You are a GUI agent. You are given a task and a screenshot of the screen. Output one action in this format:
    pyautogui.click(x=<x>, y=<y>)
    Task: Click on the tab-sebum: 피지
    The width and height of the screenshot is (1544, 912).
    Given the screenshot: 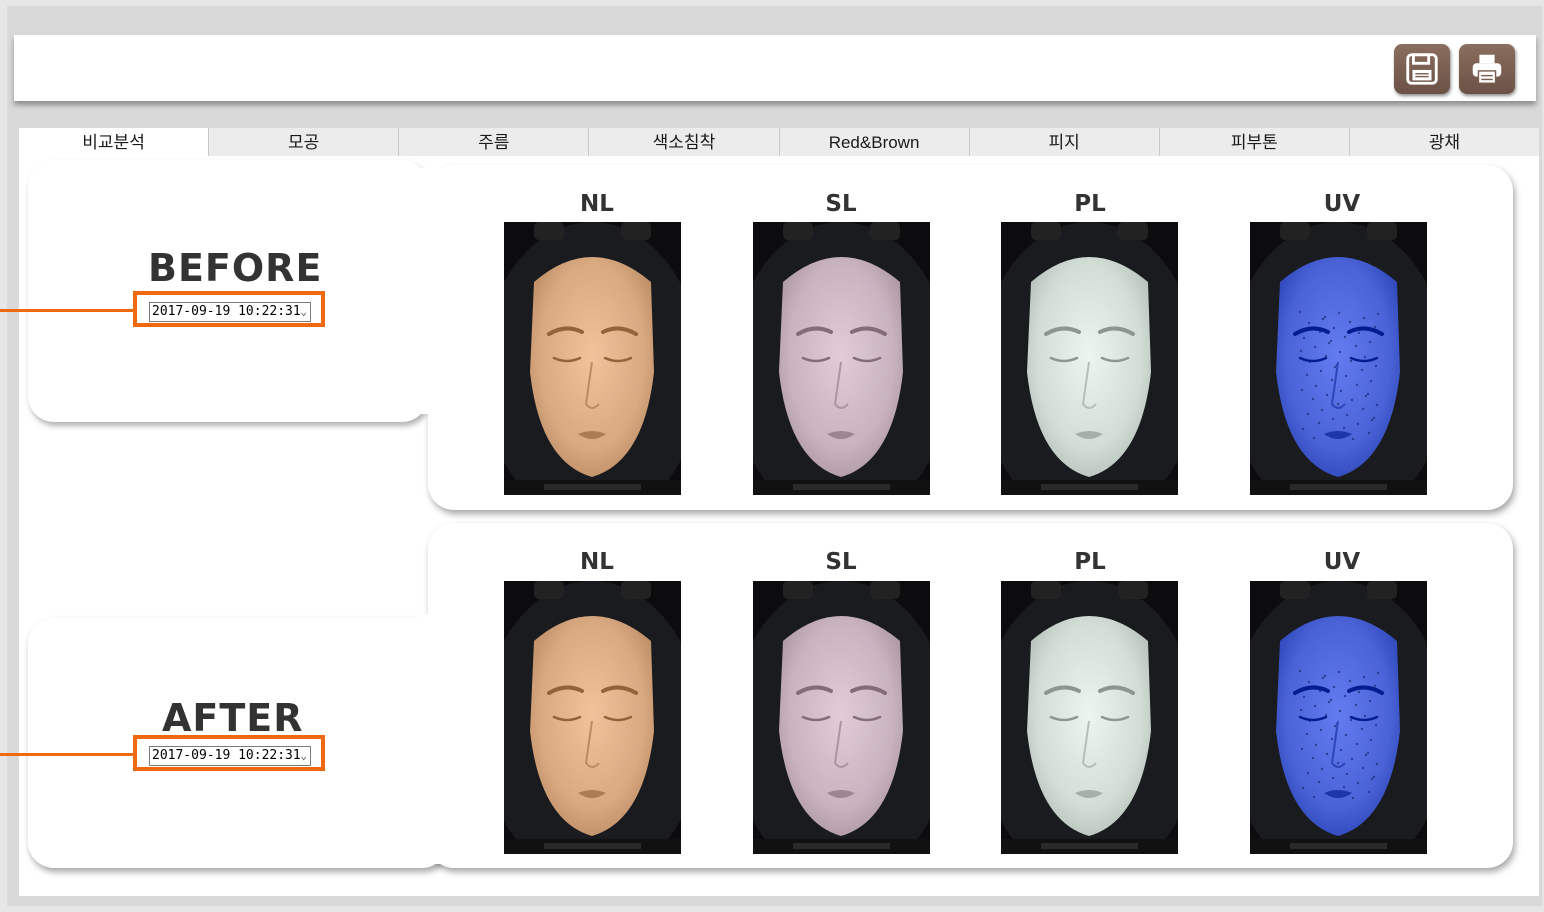 What is the action you would take?
    pyautogui.click(x=1064, y=142)
    